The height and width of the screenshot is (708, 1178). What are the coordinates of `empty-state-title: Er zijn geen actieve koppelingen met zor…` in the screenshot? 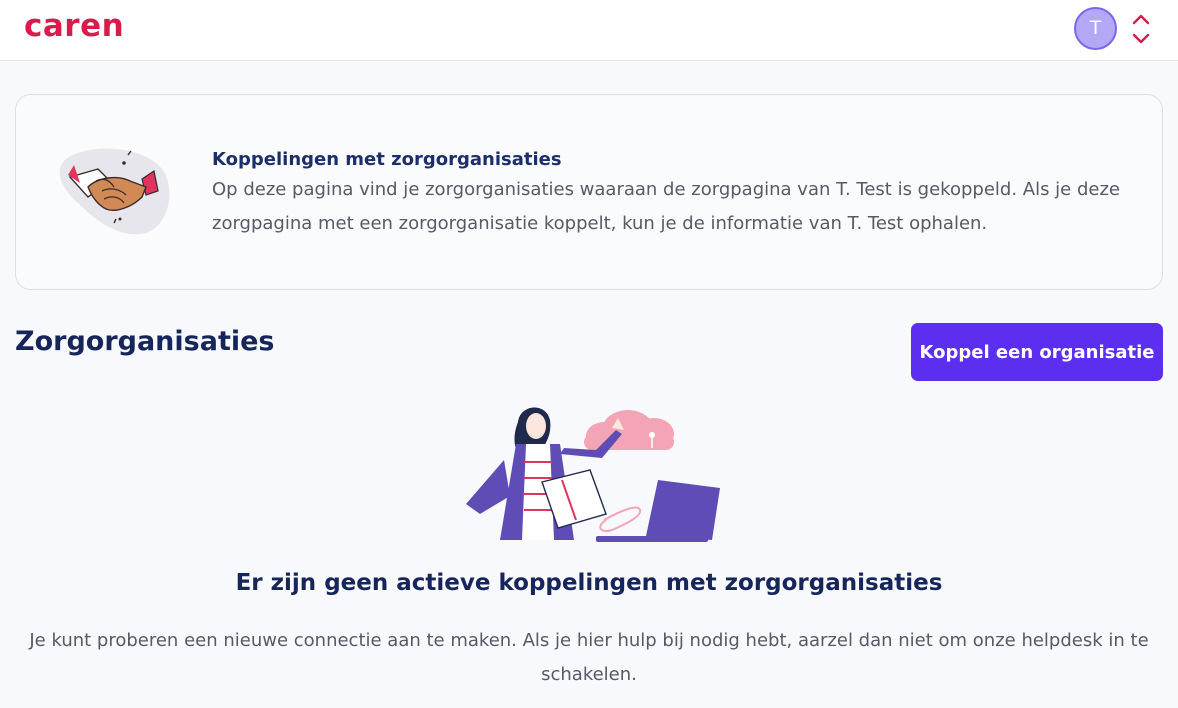 It's located at (589, 583).